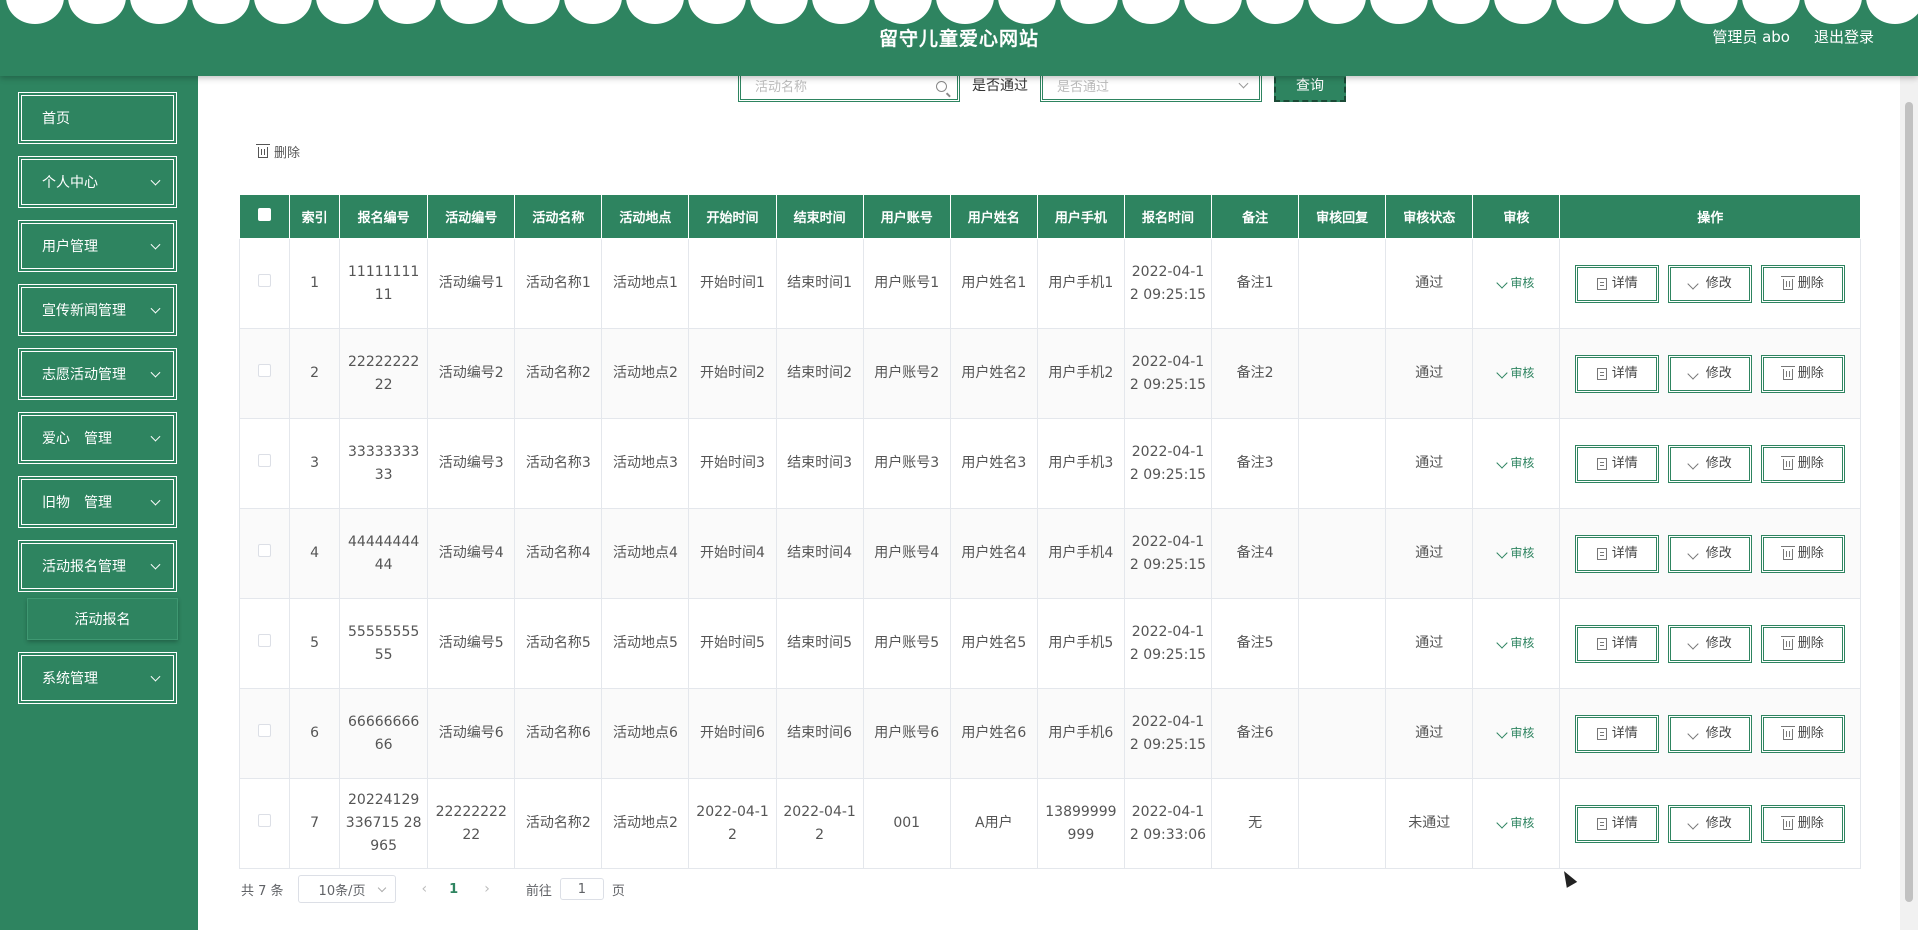 This screenshot has height=930, width=1918. Describe the element at coordinates (558, 643) in the screenshot. I see `cell-act-name: 活动名称5` at that location.